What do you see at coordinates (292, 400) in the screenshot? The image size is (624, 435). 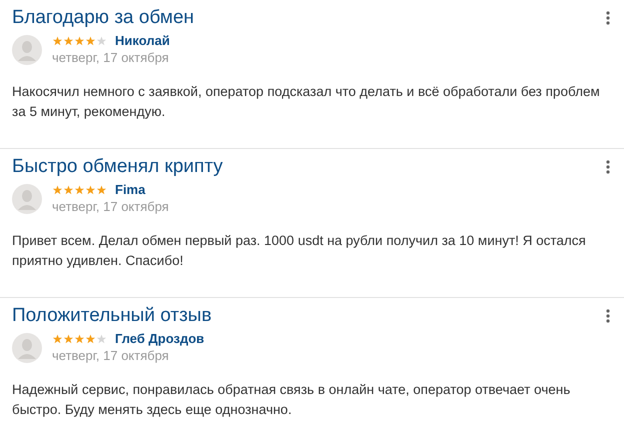 I see `review-text: Надежный сервис, понравилась обратная связь в онлайн чате, оператор отвечает очень быстро. Буду менять здесь еще однозначно.` at bounding box center [292, 400].